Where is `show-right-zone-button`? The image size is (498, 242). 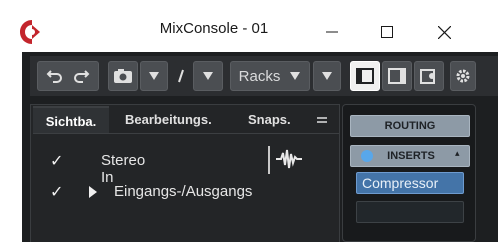 show-right-zone-button is located at coordinates (397, 76).